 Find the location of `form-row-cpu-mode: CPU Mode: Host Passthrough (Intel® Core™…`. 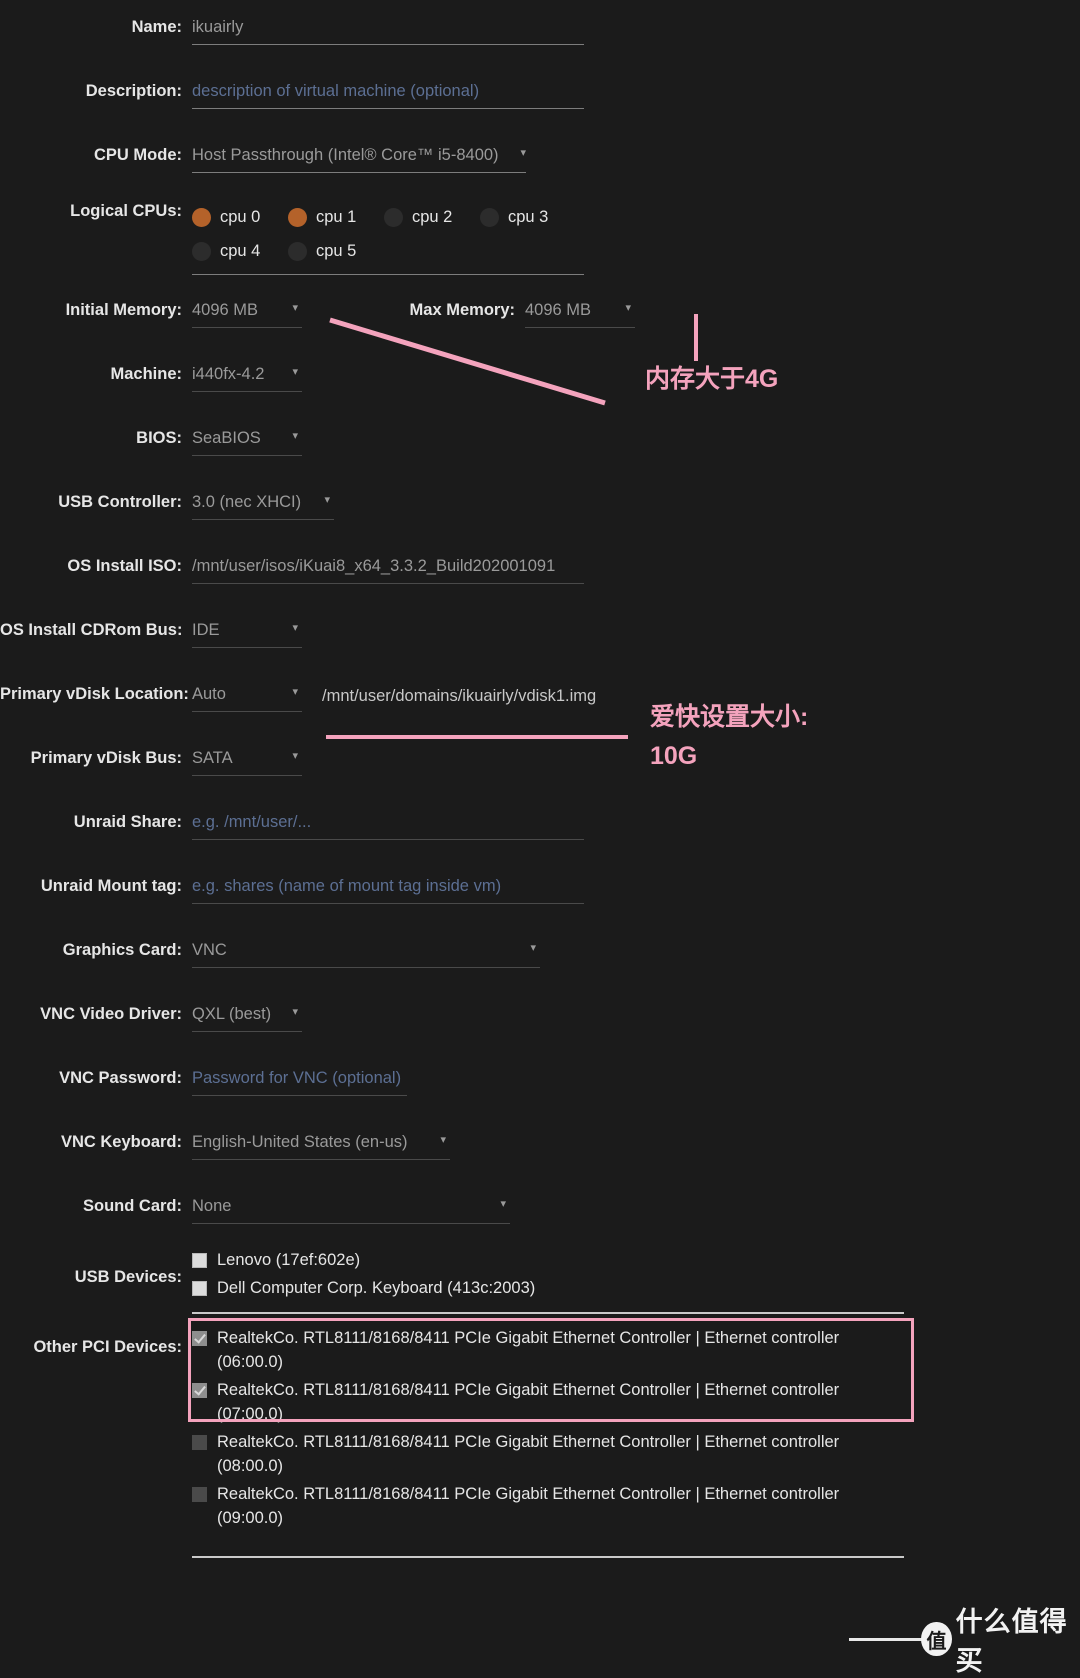

form-row-cpu-mode: CPU Mode: Host Passthrough (Intel® Core™… is located at coordinates (540, 161).